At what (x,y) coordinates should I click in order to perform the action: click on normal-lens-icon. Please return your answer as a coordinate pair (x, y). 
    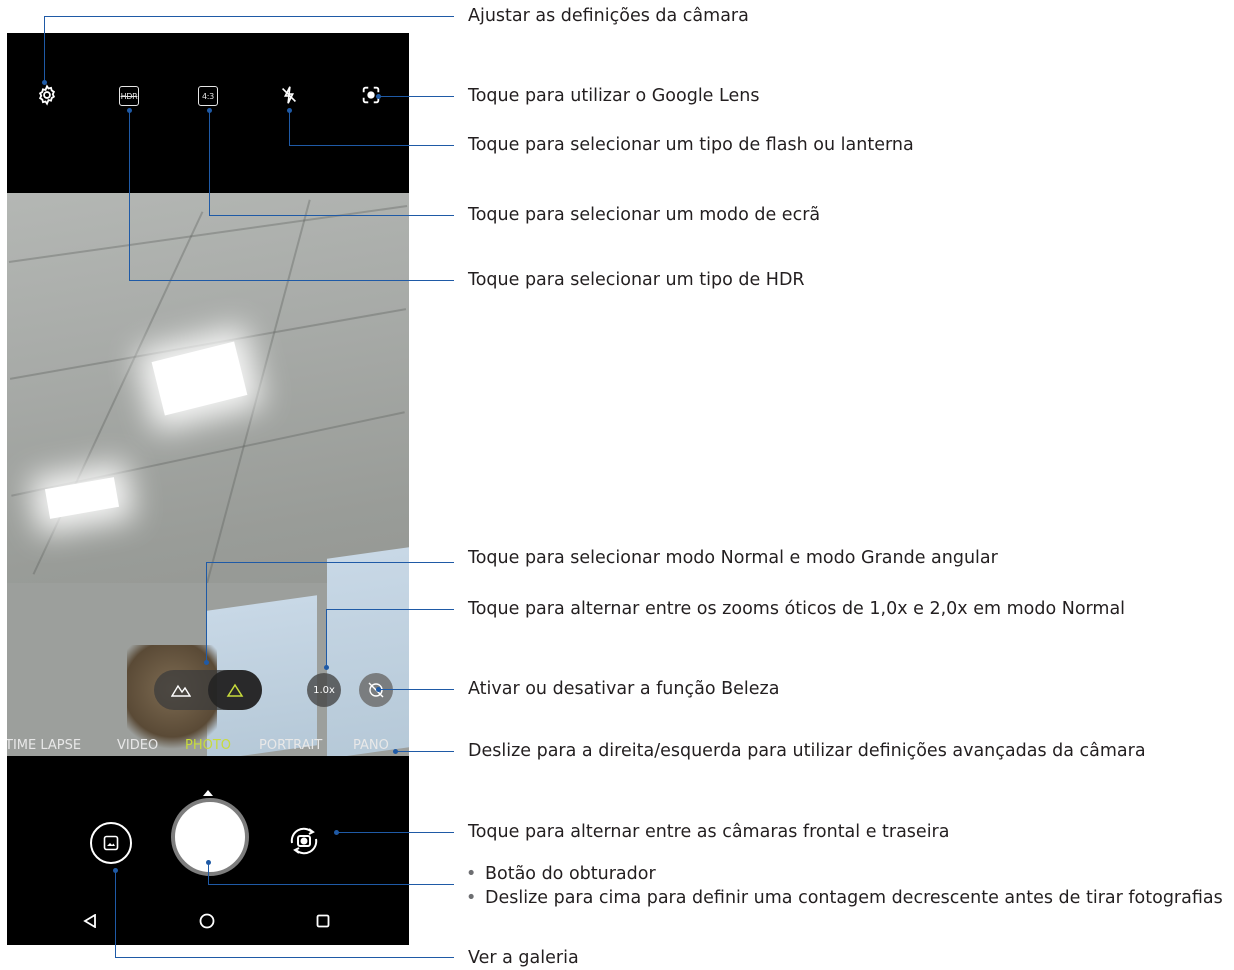
    Looking at the image, I should click on (235, 690).